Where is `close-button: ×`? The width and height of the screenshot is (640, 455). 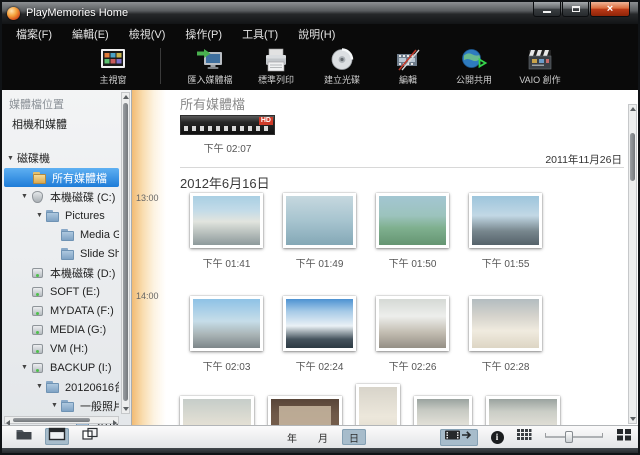
close-button: × is located at coordinates (610, 9).